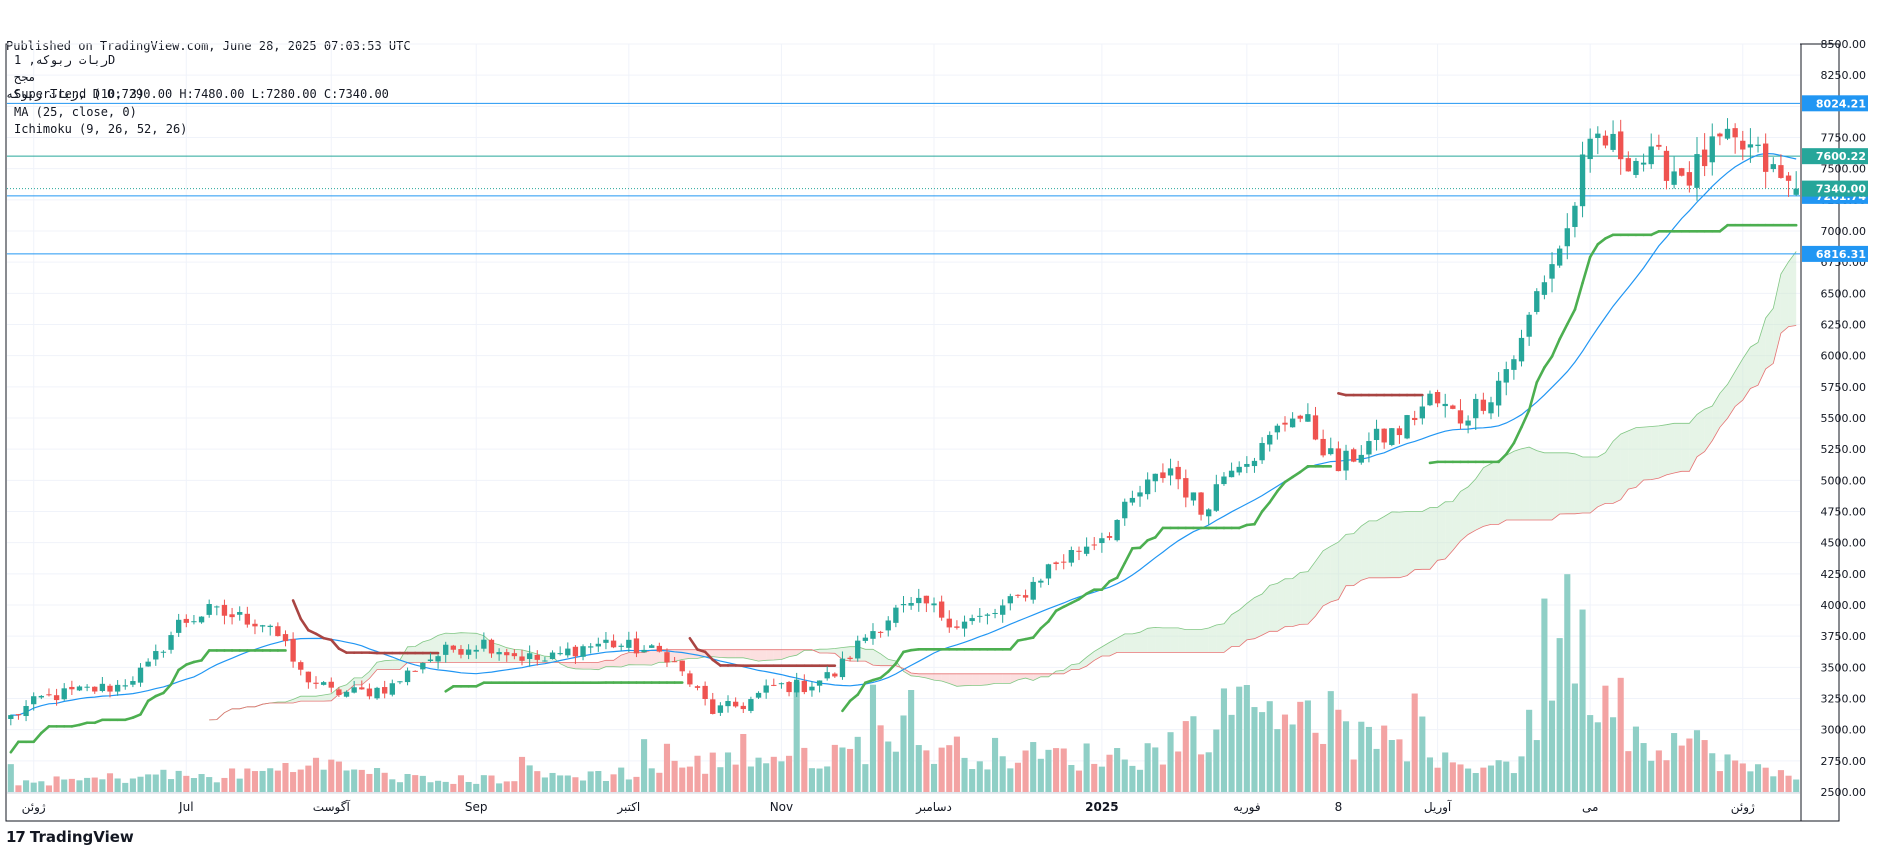  Describe the element at coordinates (1841, 156) in the screenshot. I see `price-level-label: 7600.22` at that location.